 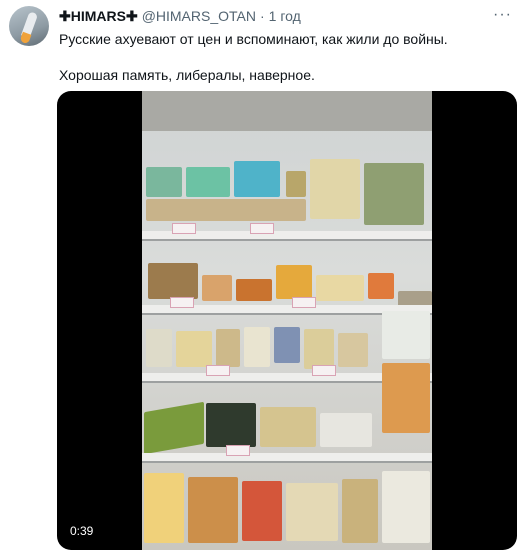 What do you see at coordinates (502, 15) in the screenshot?
I see `more-horizontal-icon: ···` at bounding box center [502, 15].